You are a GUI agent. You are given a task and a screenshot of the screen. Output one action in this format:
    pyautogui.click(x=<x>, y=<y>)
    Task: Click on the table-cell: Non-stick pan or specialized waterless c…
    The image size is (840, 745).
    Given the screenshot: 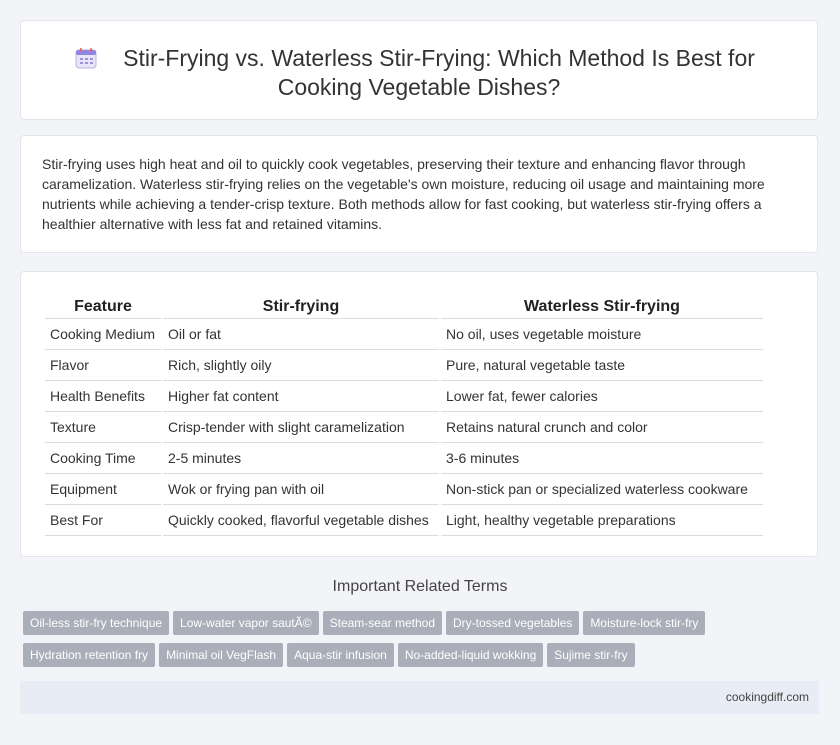 What is the action you would take?
    pyautogui.click(x=602, y=489)
    